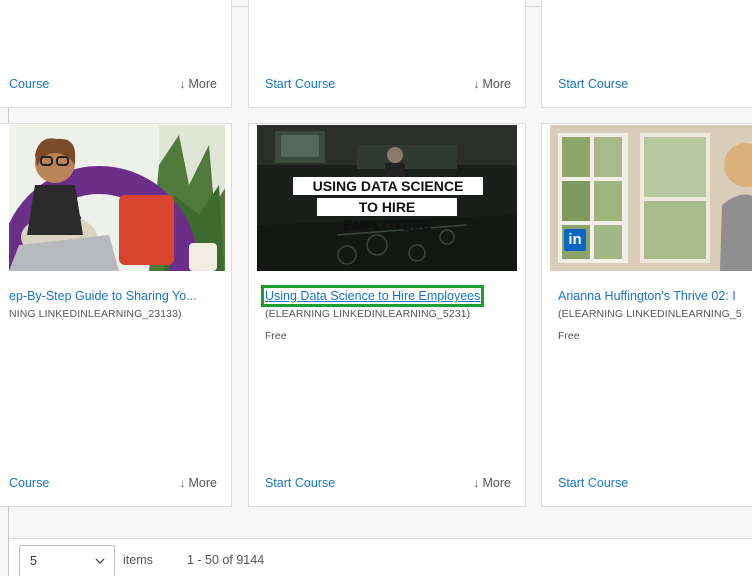 This screenshot has height=576, width=752. Describe the element at coordinates (387, 54) in the screenshot. I see `course-card-top-2: Start Course ↓ More` at that location.